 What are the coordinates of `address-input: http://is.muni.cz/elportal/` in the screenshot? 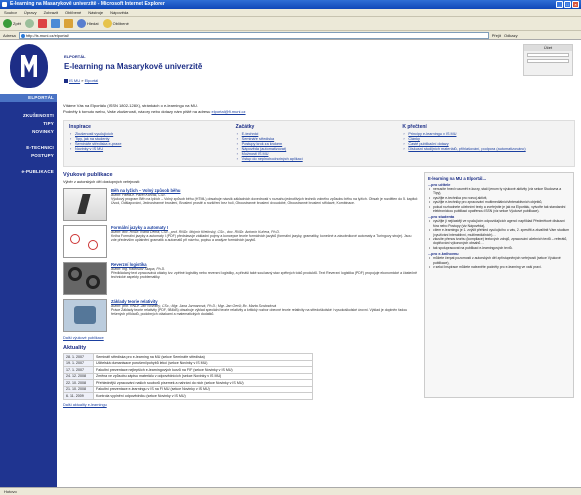 It's located at (253, 35).